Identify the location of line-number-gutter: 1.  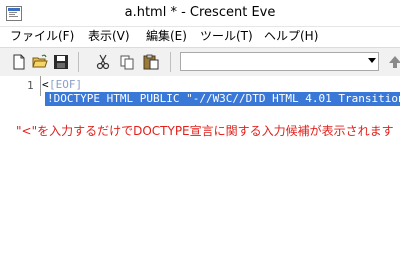
(20, 178).